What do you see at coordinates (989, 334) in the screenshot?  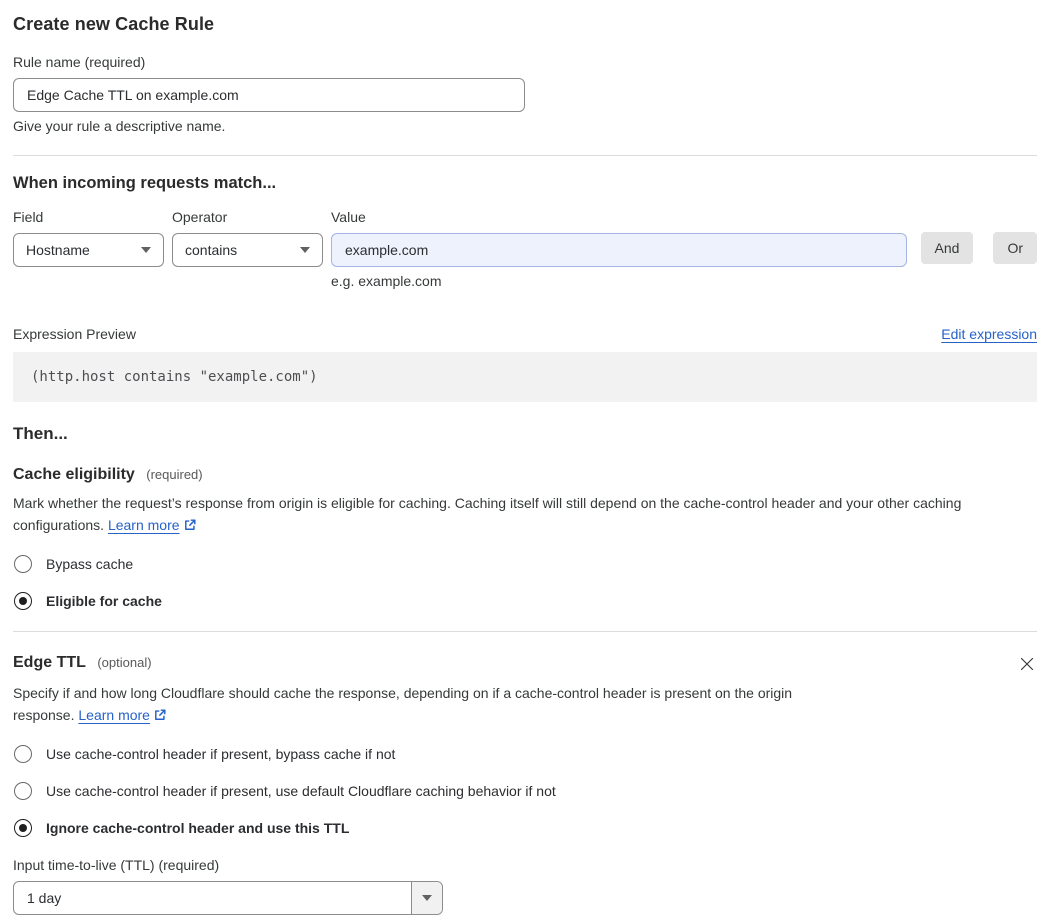 I see `edit-expression-link: Edit expression` at bounding box center [989, 334].